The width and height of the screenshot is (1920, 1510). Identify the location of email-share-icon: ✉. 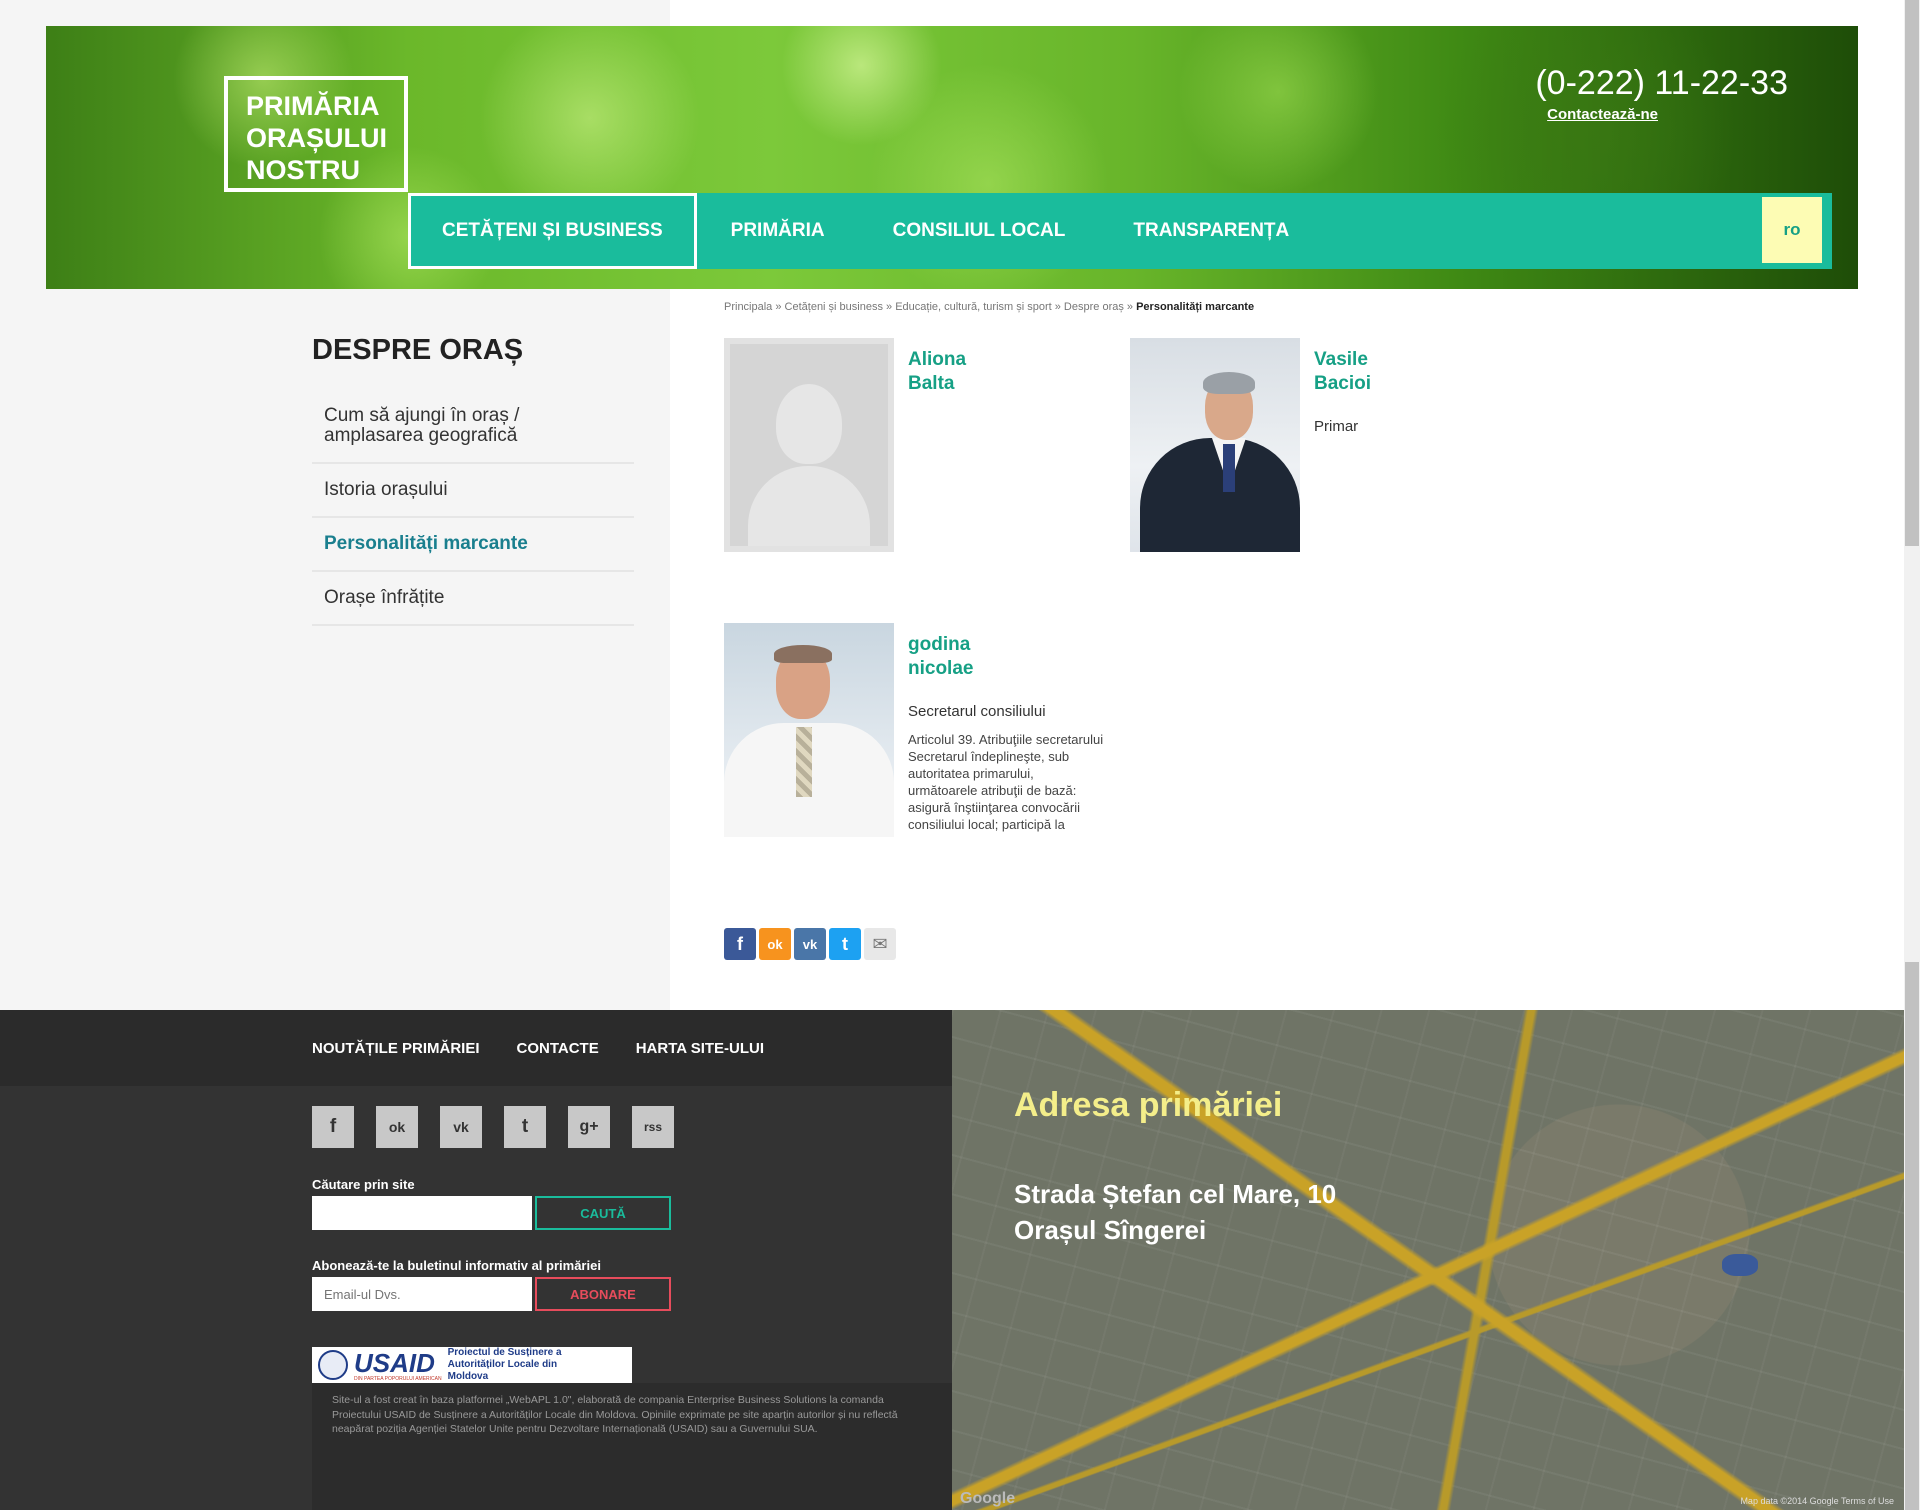
(880, 944).